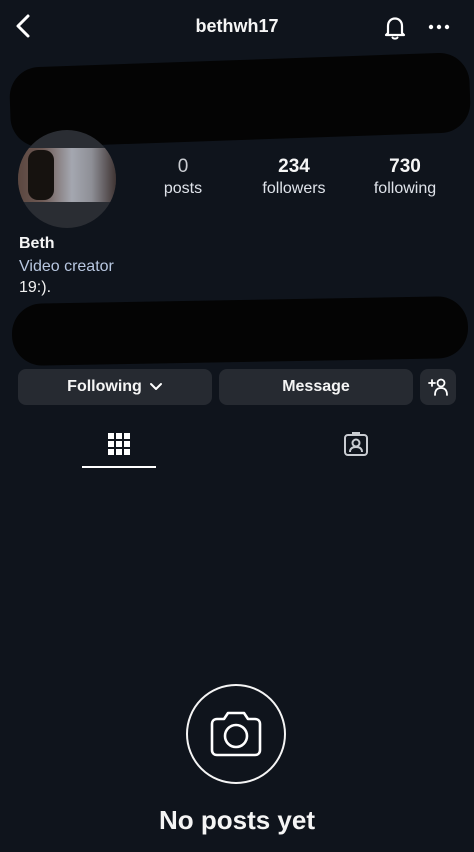 This screenshot has height=852, width=474. What do you see at coordinates (183, 166) in the screenshot?
I see `posts-count: 0` at bounding box center [183, 166].